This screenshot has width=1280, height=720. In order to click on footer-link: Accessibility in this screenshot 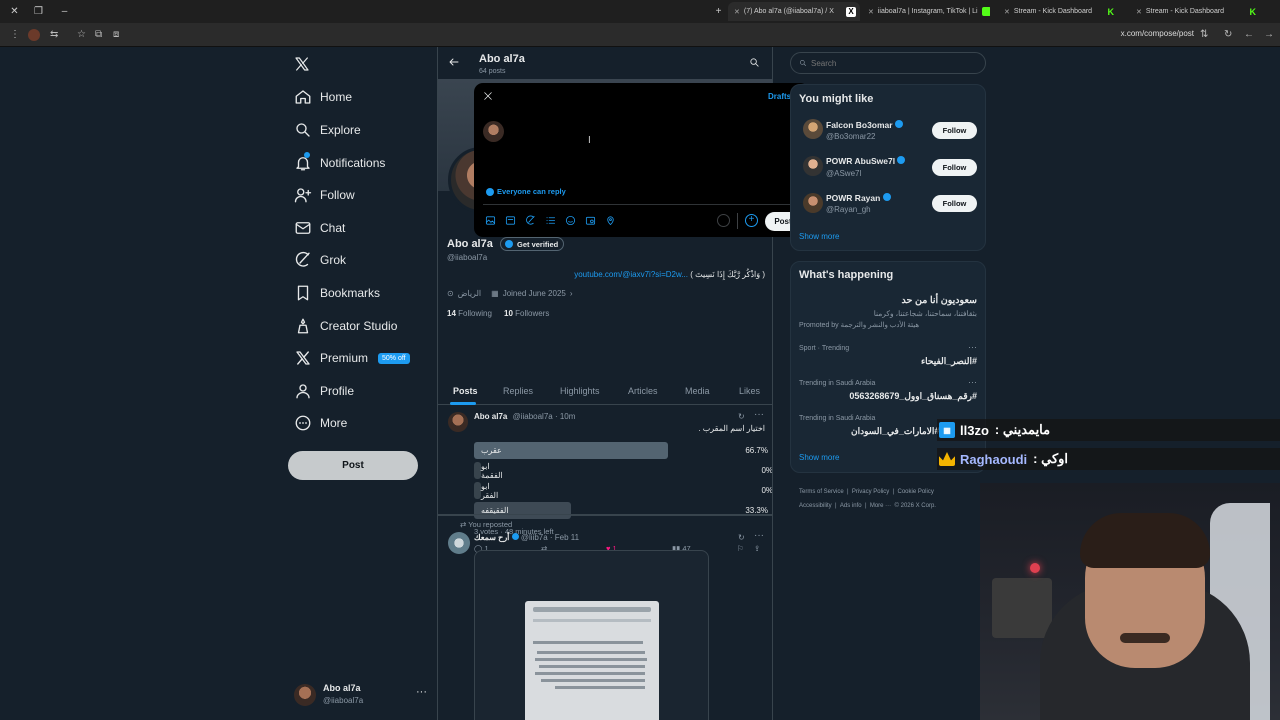, I will do `click(815, 506)`.